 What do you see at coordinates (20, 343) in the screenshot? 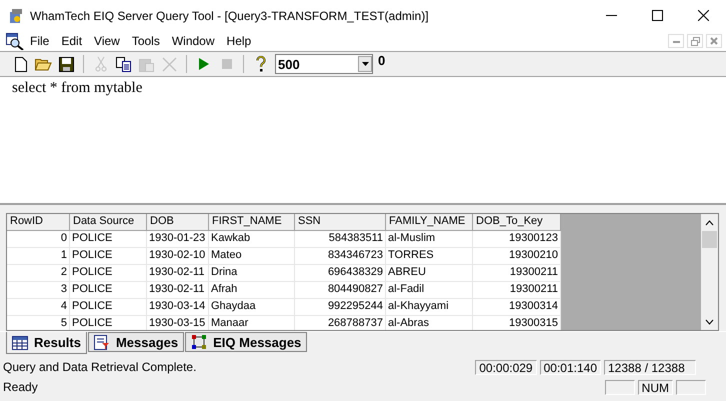
I see `table-icon` at bounding box center [20, 343].